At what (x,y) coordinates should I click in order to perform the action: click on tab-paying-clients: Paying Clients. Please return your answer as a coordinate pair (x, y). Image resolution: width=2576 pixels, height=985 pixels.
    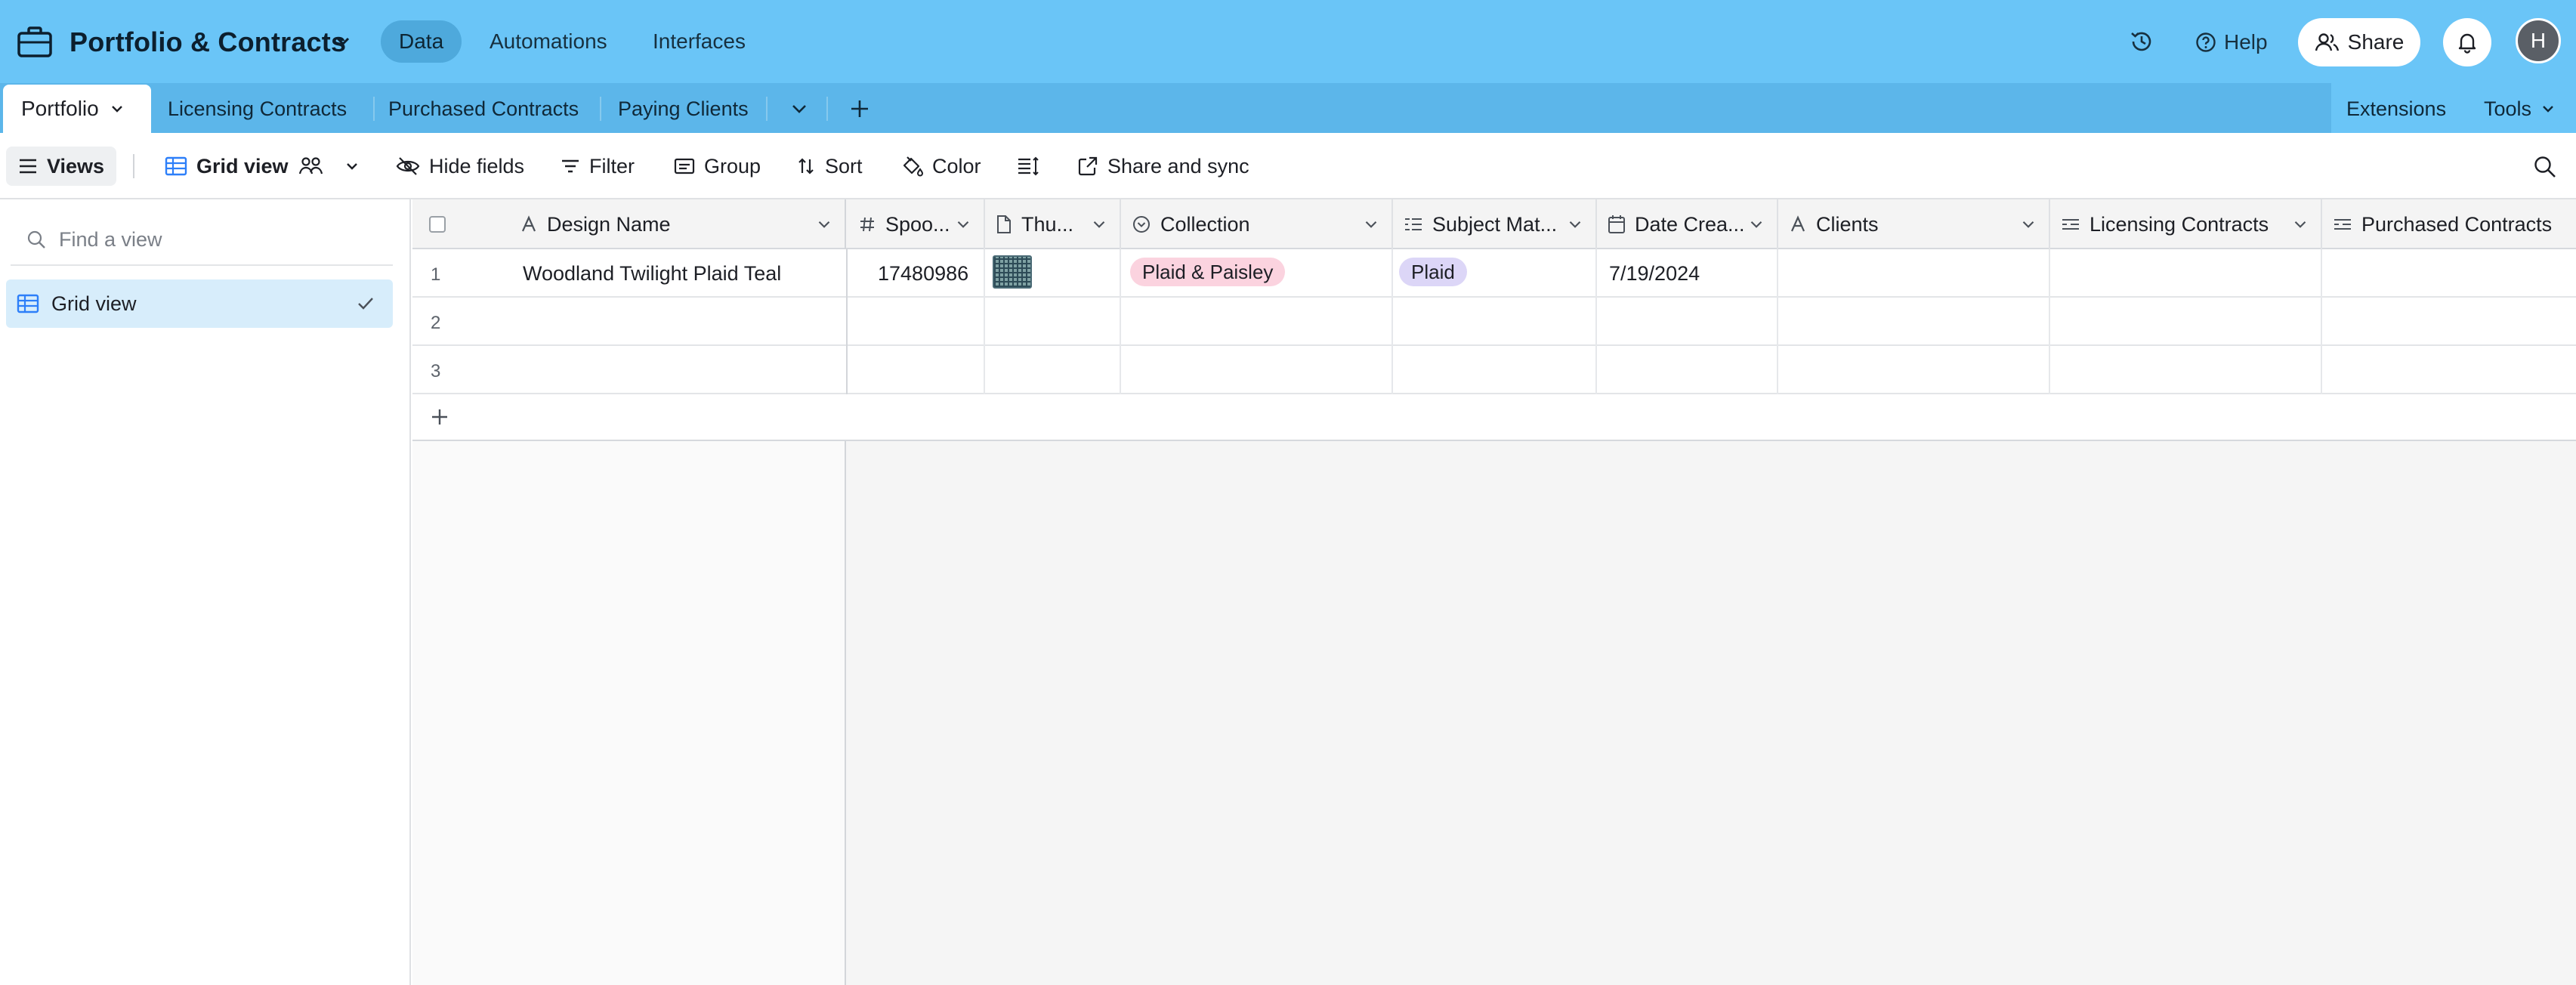
    Looking at the image, I should click on (683, 108).